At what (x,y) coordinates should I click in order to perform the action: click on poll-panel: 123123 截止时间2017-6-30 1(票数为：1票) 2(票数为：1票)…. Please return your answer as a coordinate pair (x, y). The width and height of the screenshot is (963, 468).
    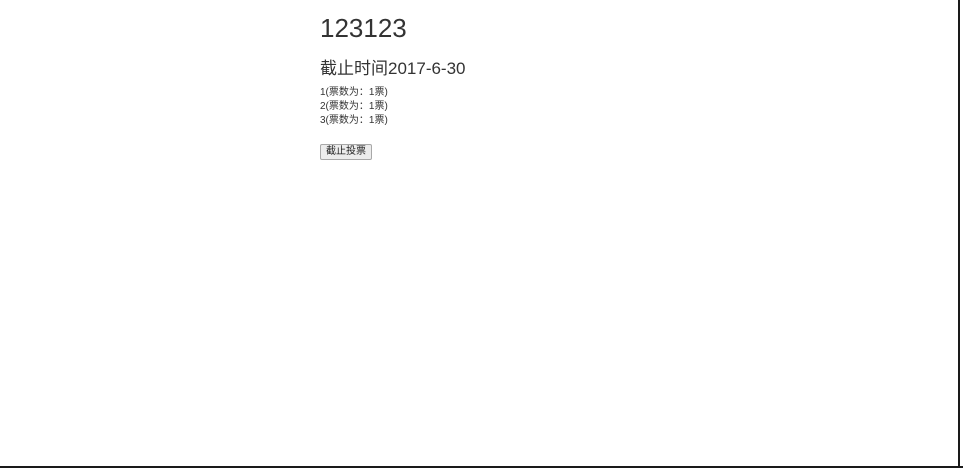
    Looking at the image, I should click on (393, 86).